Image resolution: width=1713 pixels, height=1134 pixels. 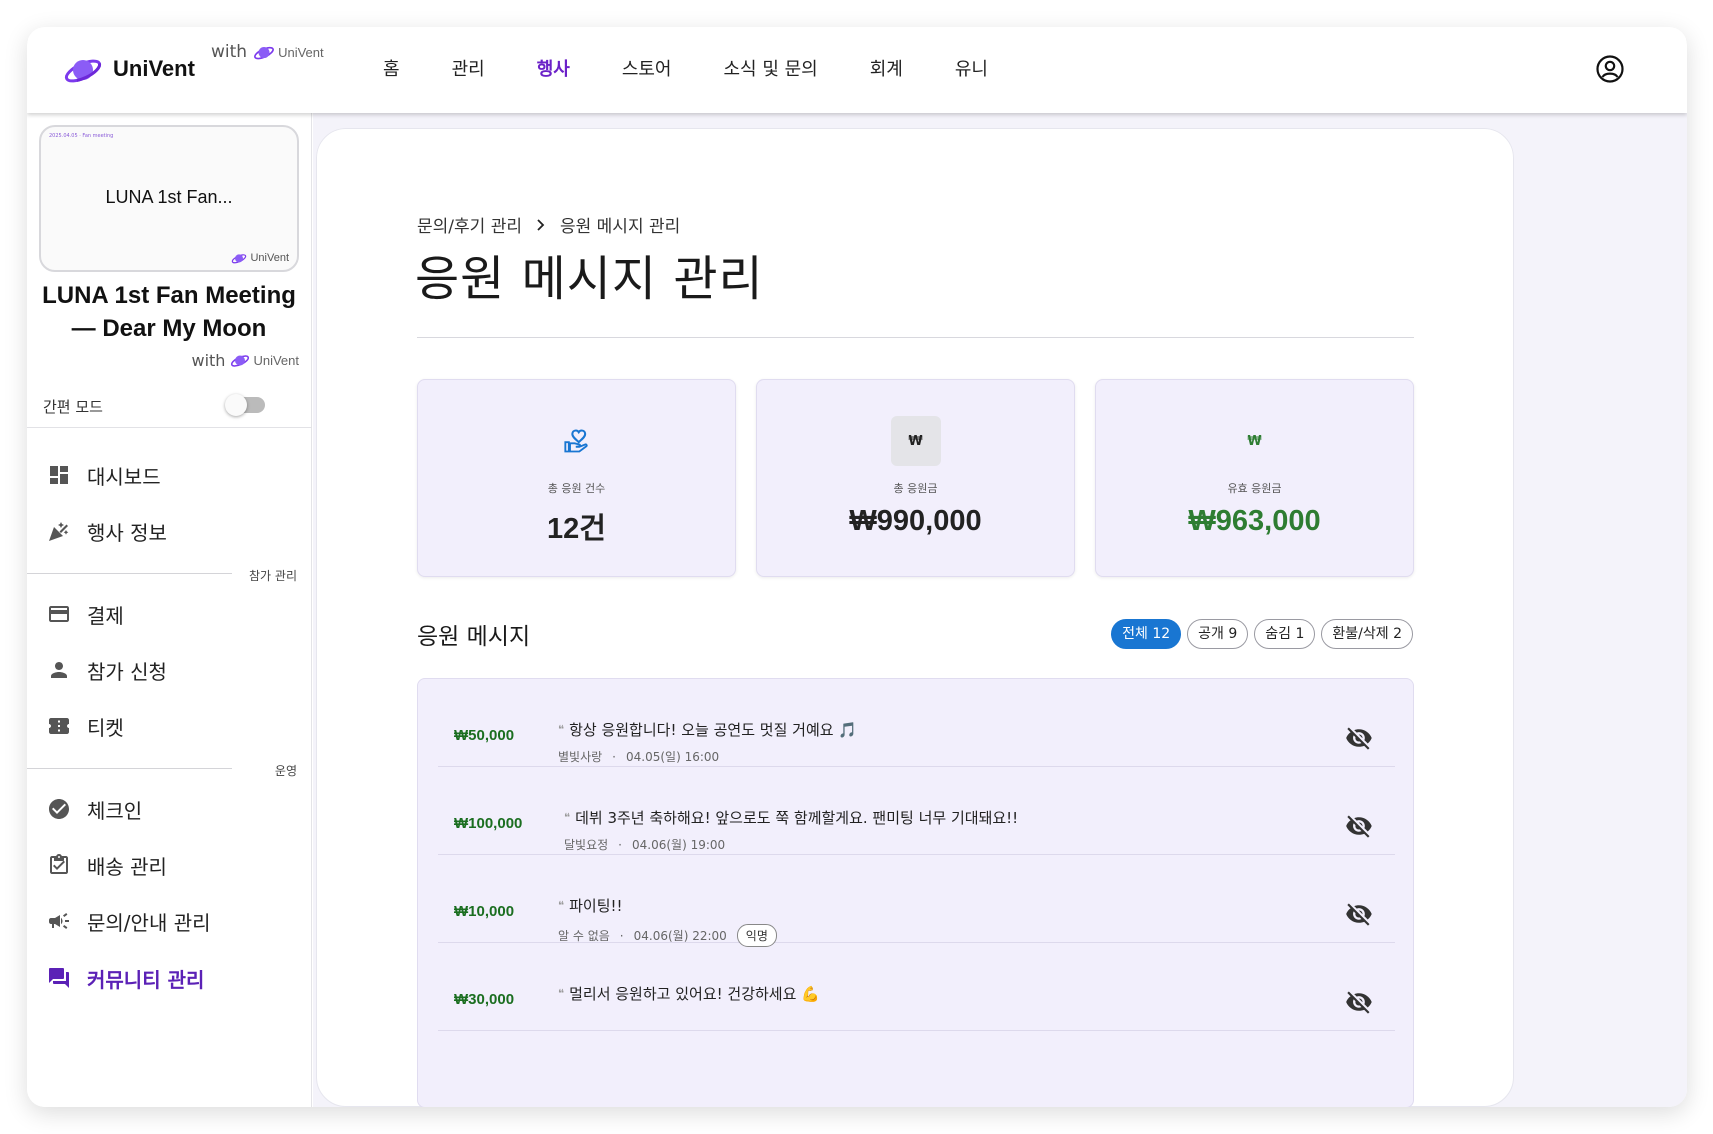 I want to click on message-text: 파이팅!!, so click(x=596, y=906).